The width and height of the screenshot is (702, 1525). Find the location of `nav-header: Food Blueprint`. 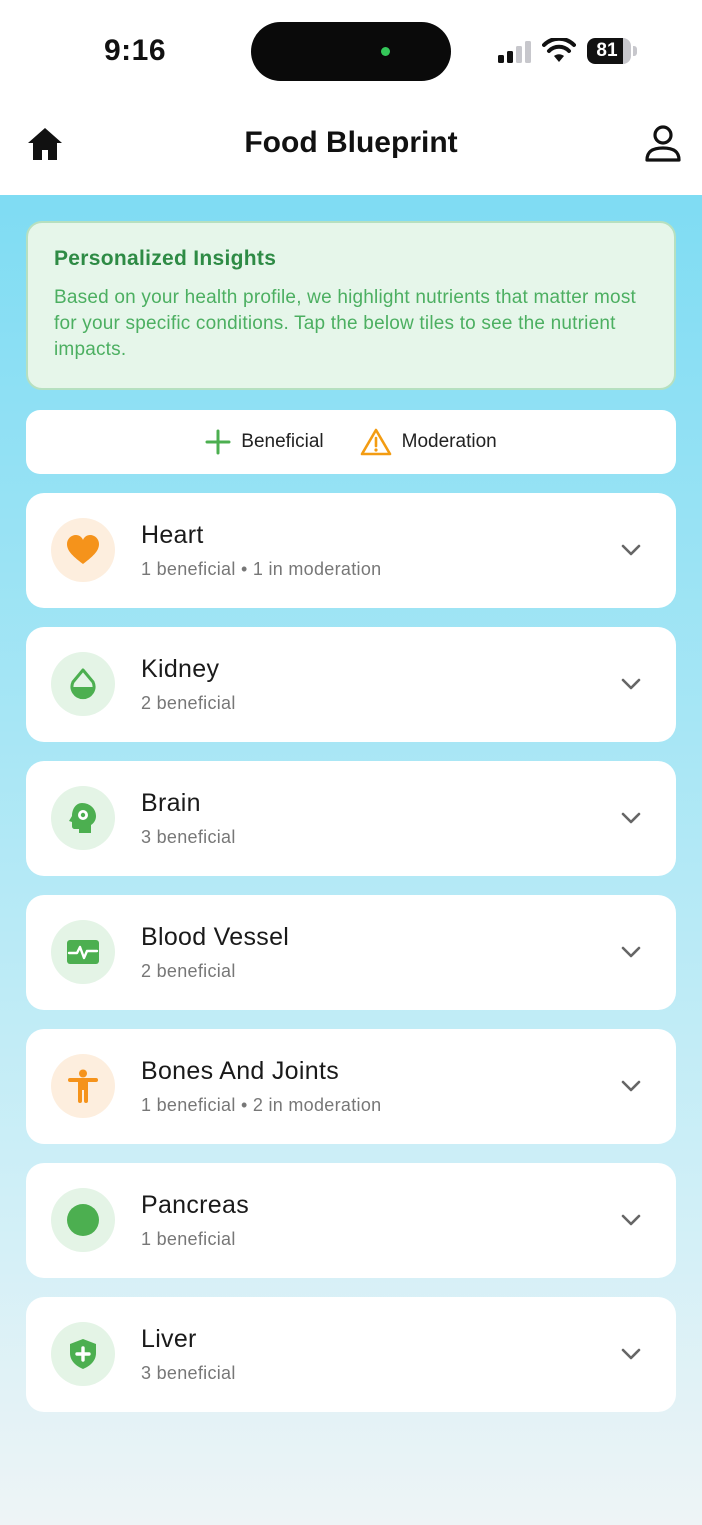

nav-header: Food Blueprint is located at coordinates (351, 147).